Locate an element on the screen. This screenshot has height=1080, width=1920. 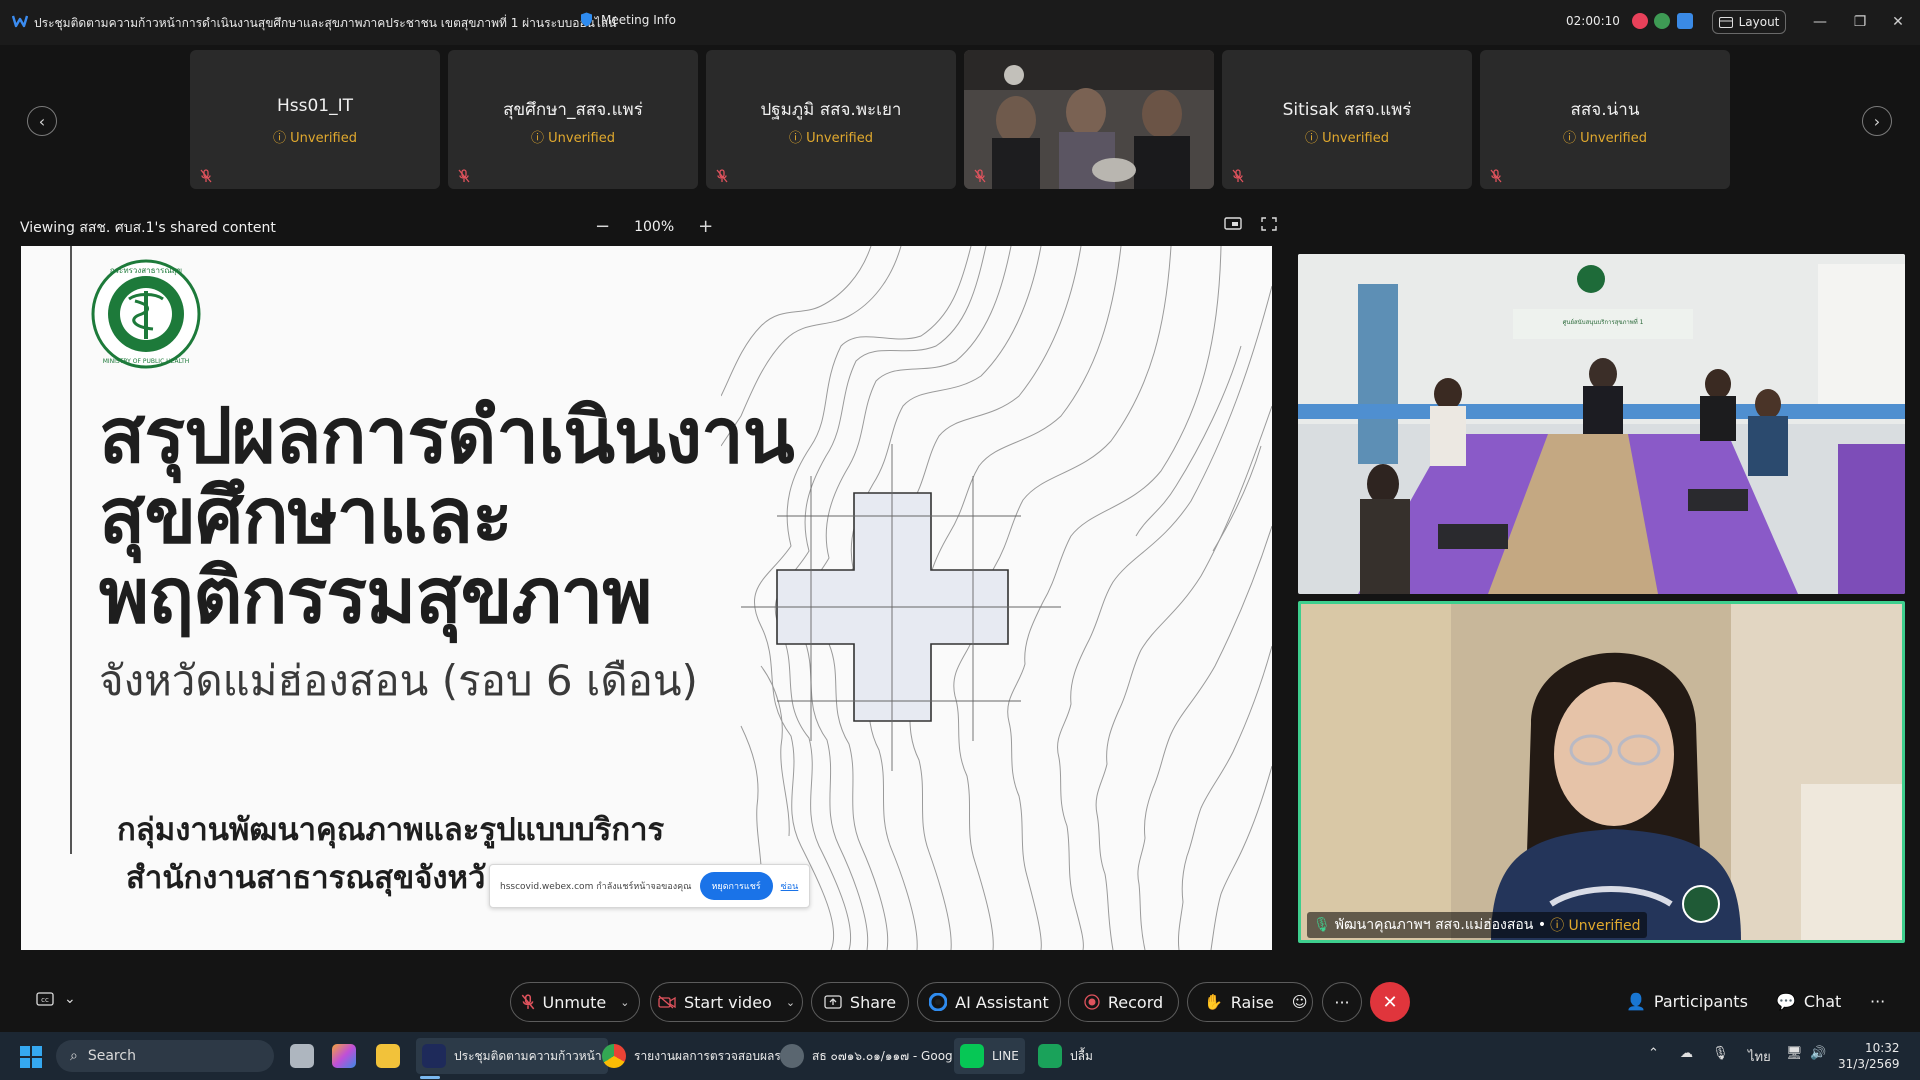
zoom-level: 100% is located at coordinates (654, 227).